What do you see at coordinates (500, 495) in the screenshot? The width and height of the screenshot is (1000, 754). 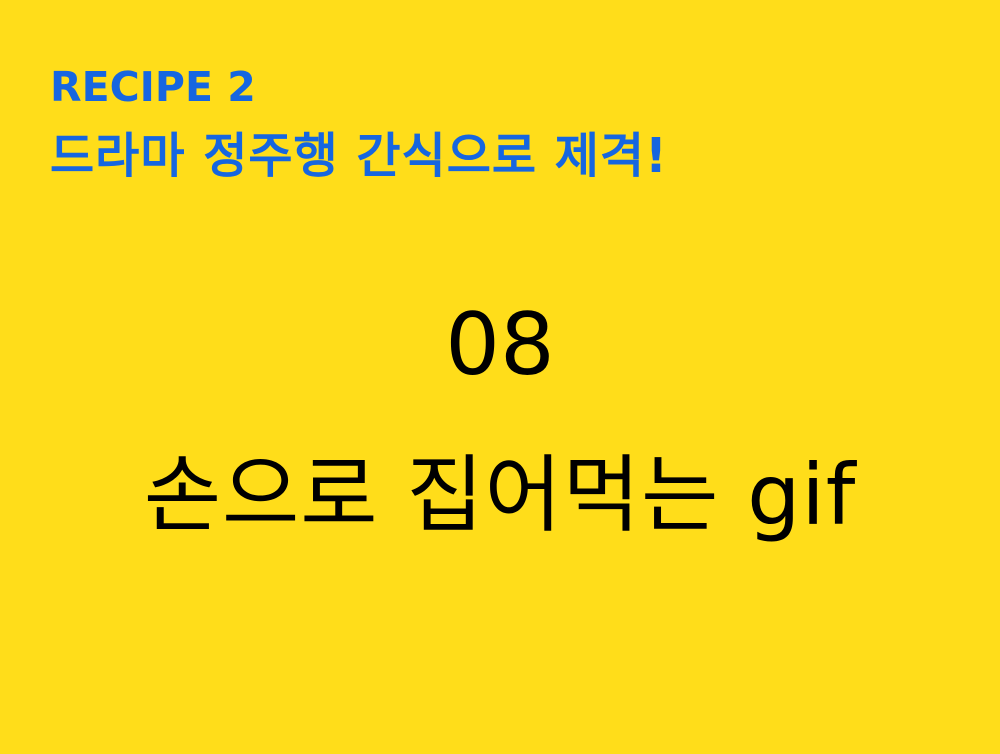 I see `item-title: 손으로 집어먹는 gif` at bounding box center [500, 495].